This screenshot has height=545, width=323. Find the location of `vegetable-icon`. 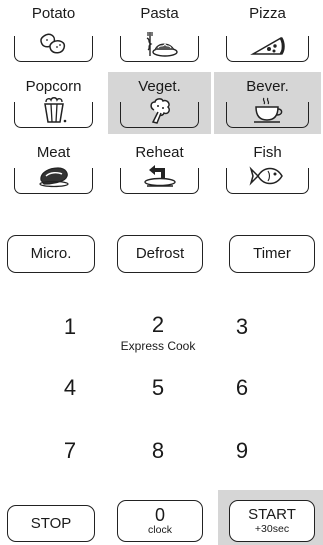

vegetable-icon is located at coordinates (159, 111).